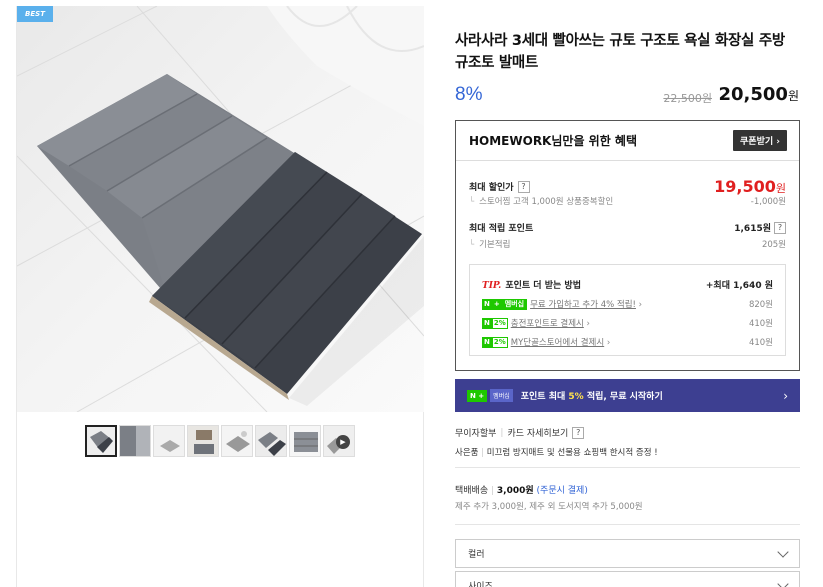  I want to click on discount-sub-row: └ 스토어찜 고객 1,000원 상품중복할인 -1,000원, so click(627, 201).